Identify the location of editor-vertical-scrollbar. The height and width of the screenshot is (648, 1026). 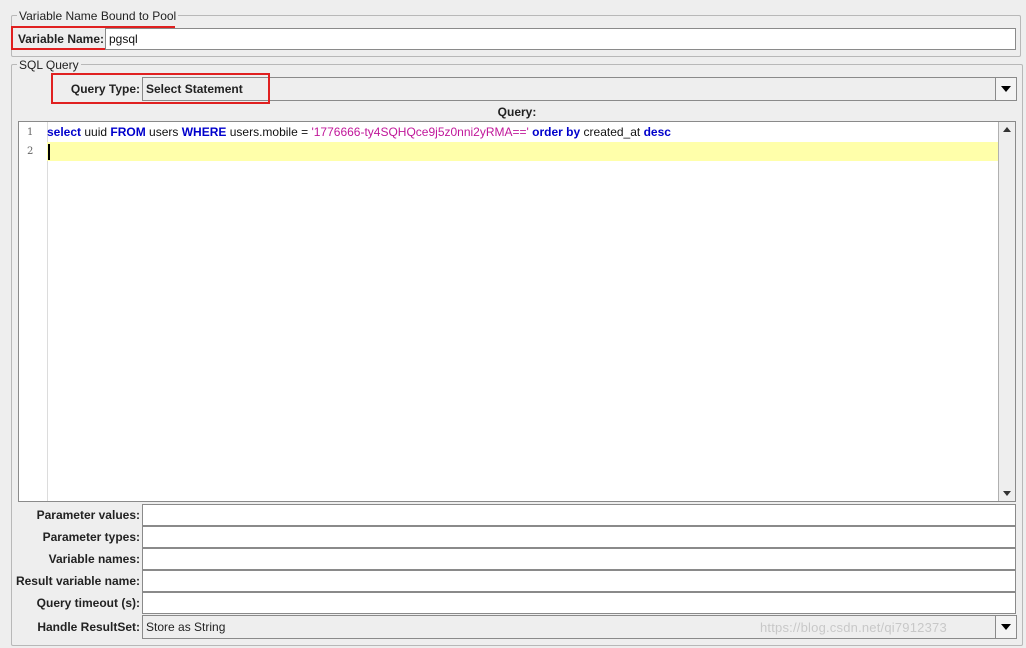
(1006, 311).